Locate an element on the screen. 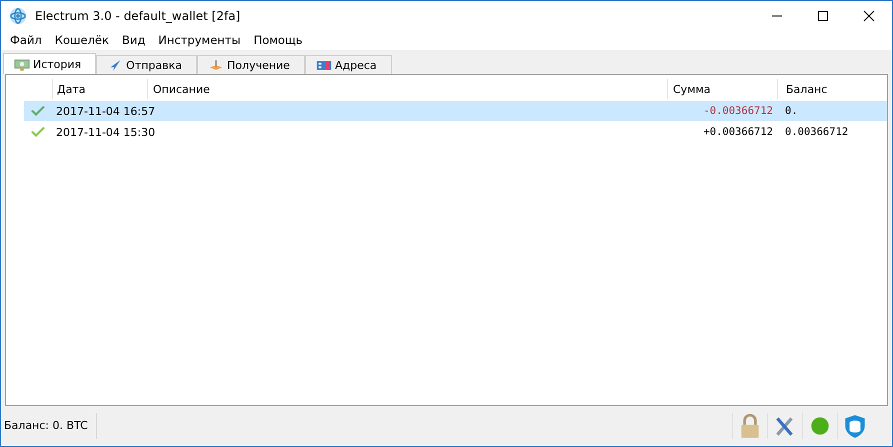 The height and width of the screenshot is (447, 893). tab: Отправка is located at coordinates (147, 64).